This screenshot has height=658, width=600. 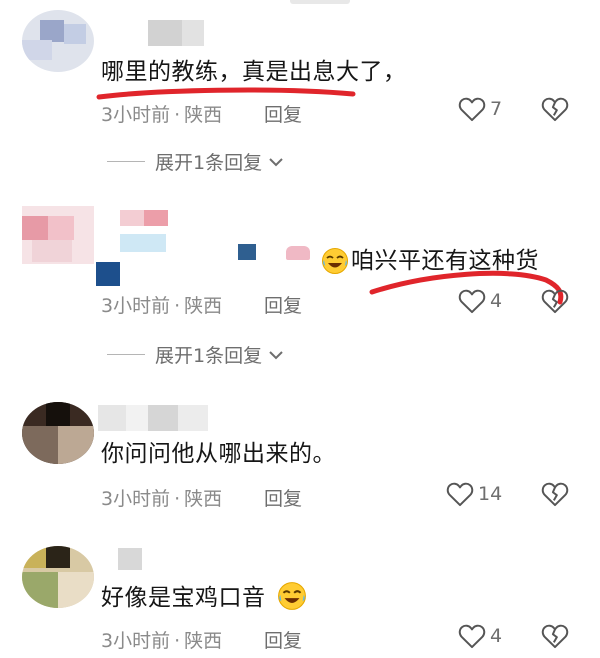 I want to click on top-cutoff-text, so click(x=320, y=2).